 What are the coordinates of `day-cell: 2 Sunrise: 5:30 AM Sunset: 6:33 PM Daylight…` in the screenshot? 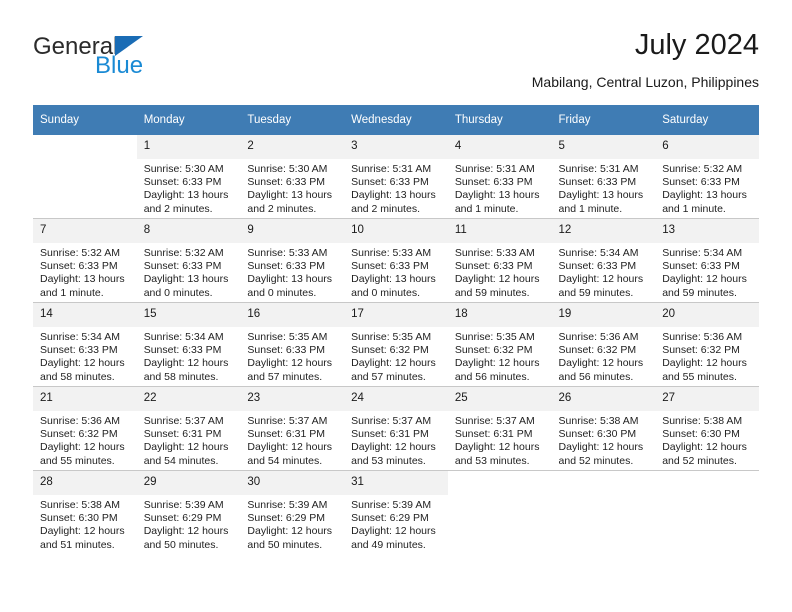 It's located at (292, 176).